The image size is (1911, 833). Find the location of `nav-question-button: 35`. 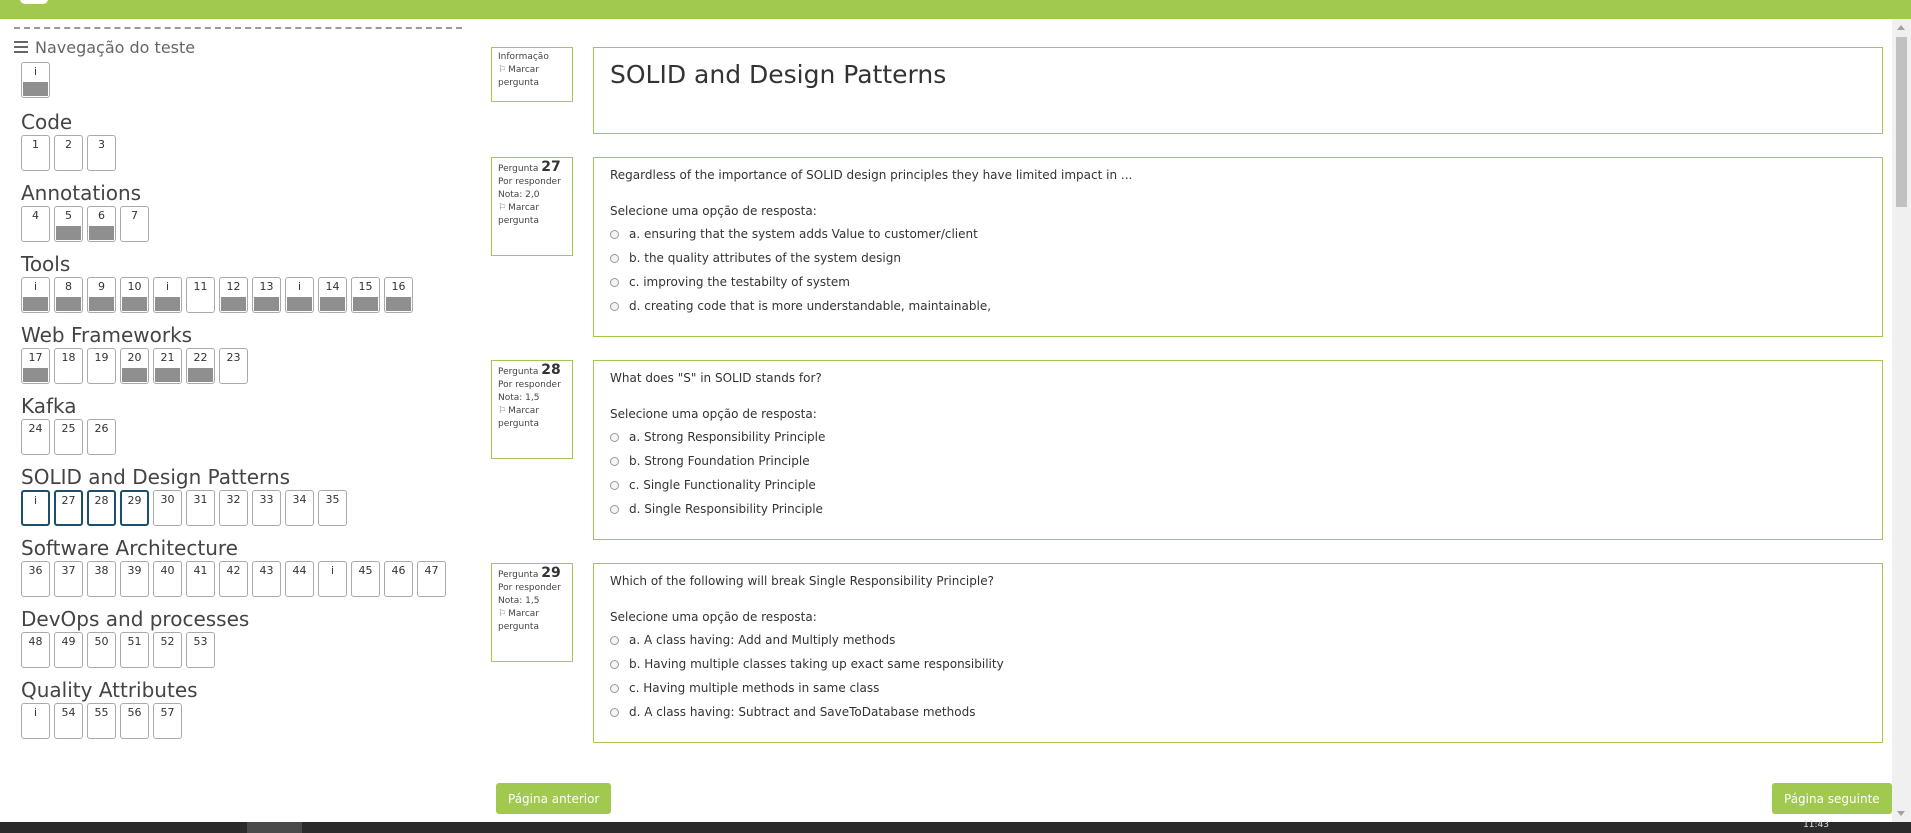

nav-question-button: 35 is located at coordinates (332, 508).